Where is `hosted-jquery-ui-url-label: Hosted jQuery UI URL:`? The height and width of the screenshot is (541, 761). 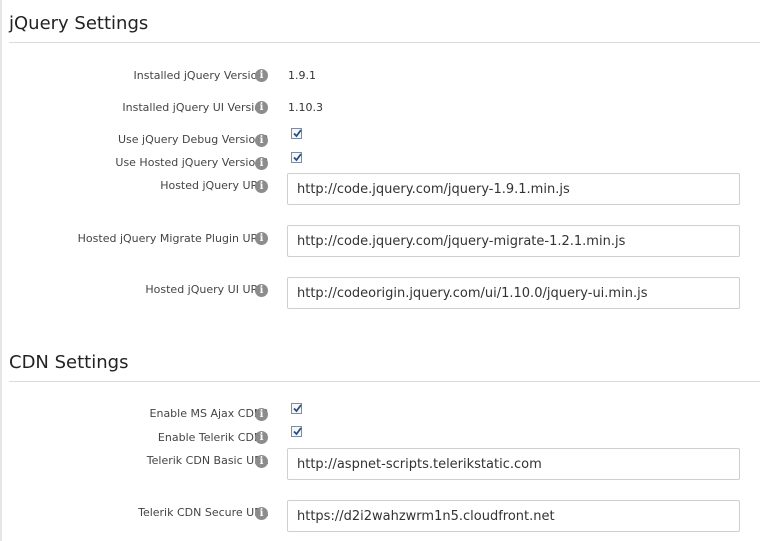 hosted-jquery-ui-url-label: Hosted jQuery UI URL: is located at coordinates (206, 289).